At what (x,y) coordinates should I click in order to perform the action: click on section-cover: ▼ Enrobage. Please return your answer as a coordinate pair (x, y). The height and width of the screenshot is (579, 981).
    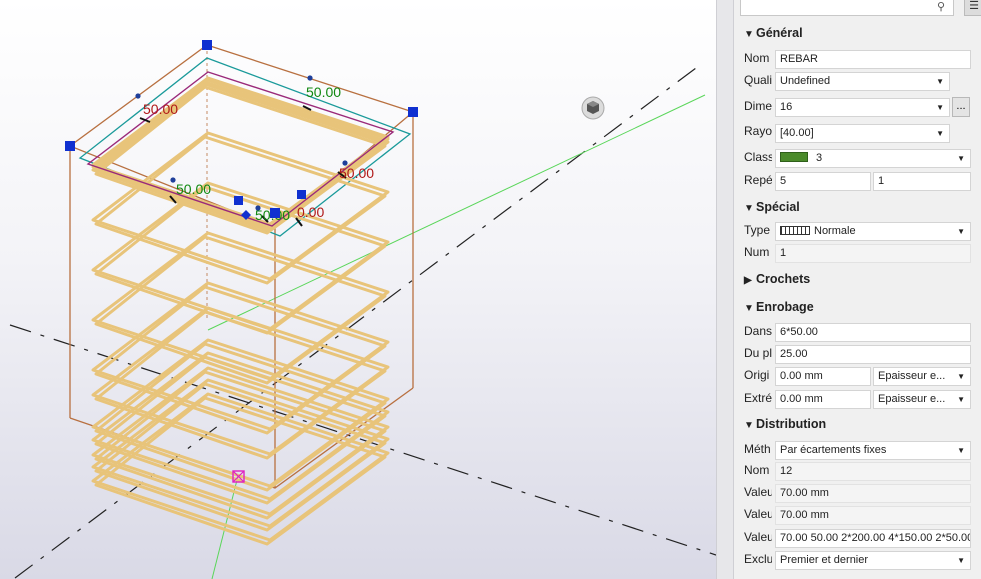
    Looking at the image, I should click on (779, 307).